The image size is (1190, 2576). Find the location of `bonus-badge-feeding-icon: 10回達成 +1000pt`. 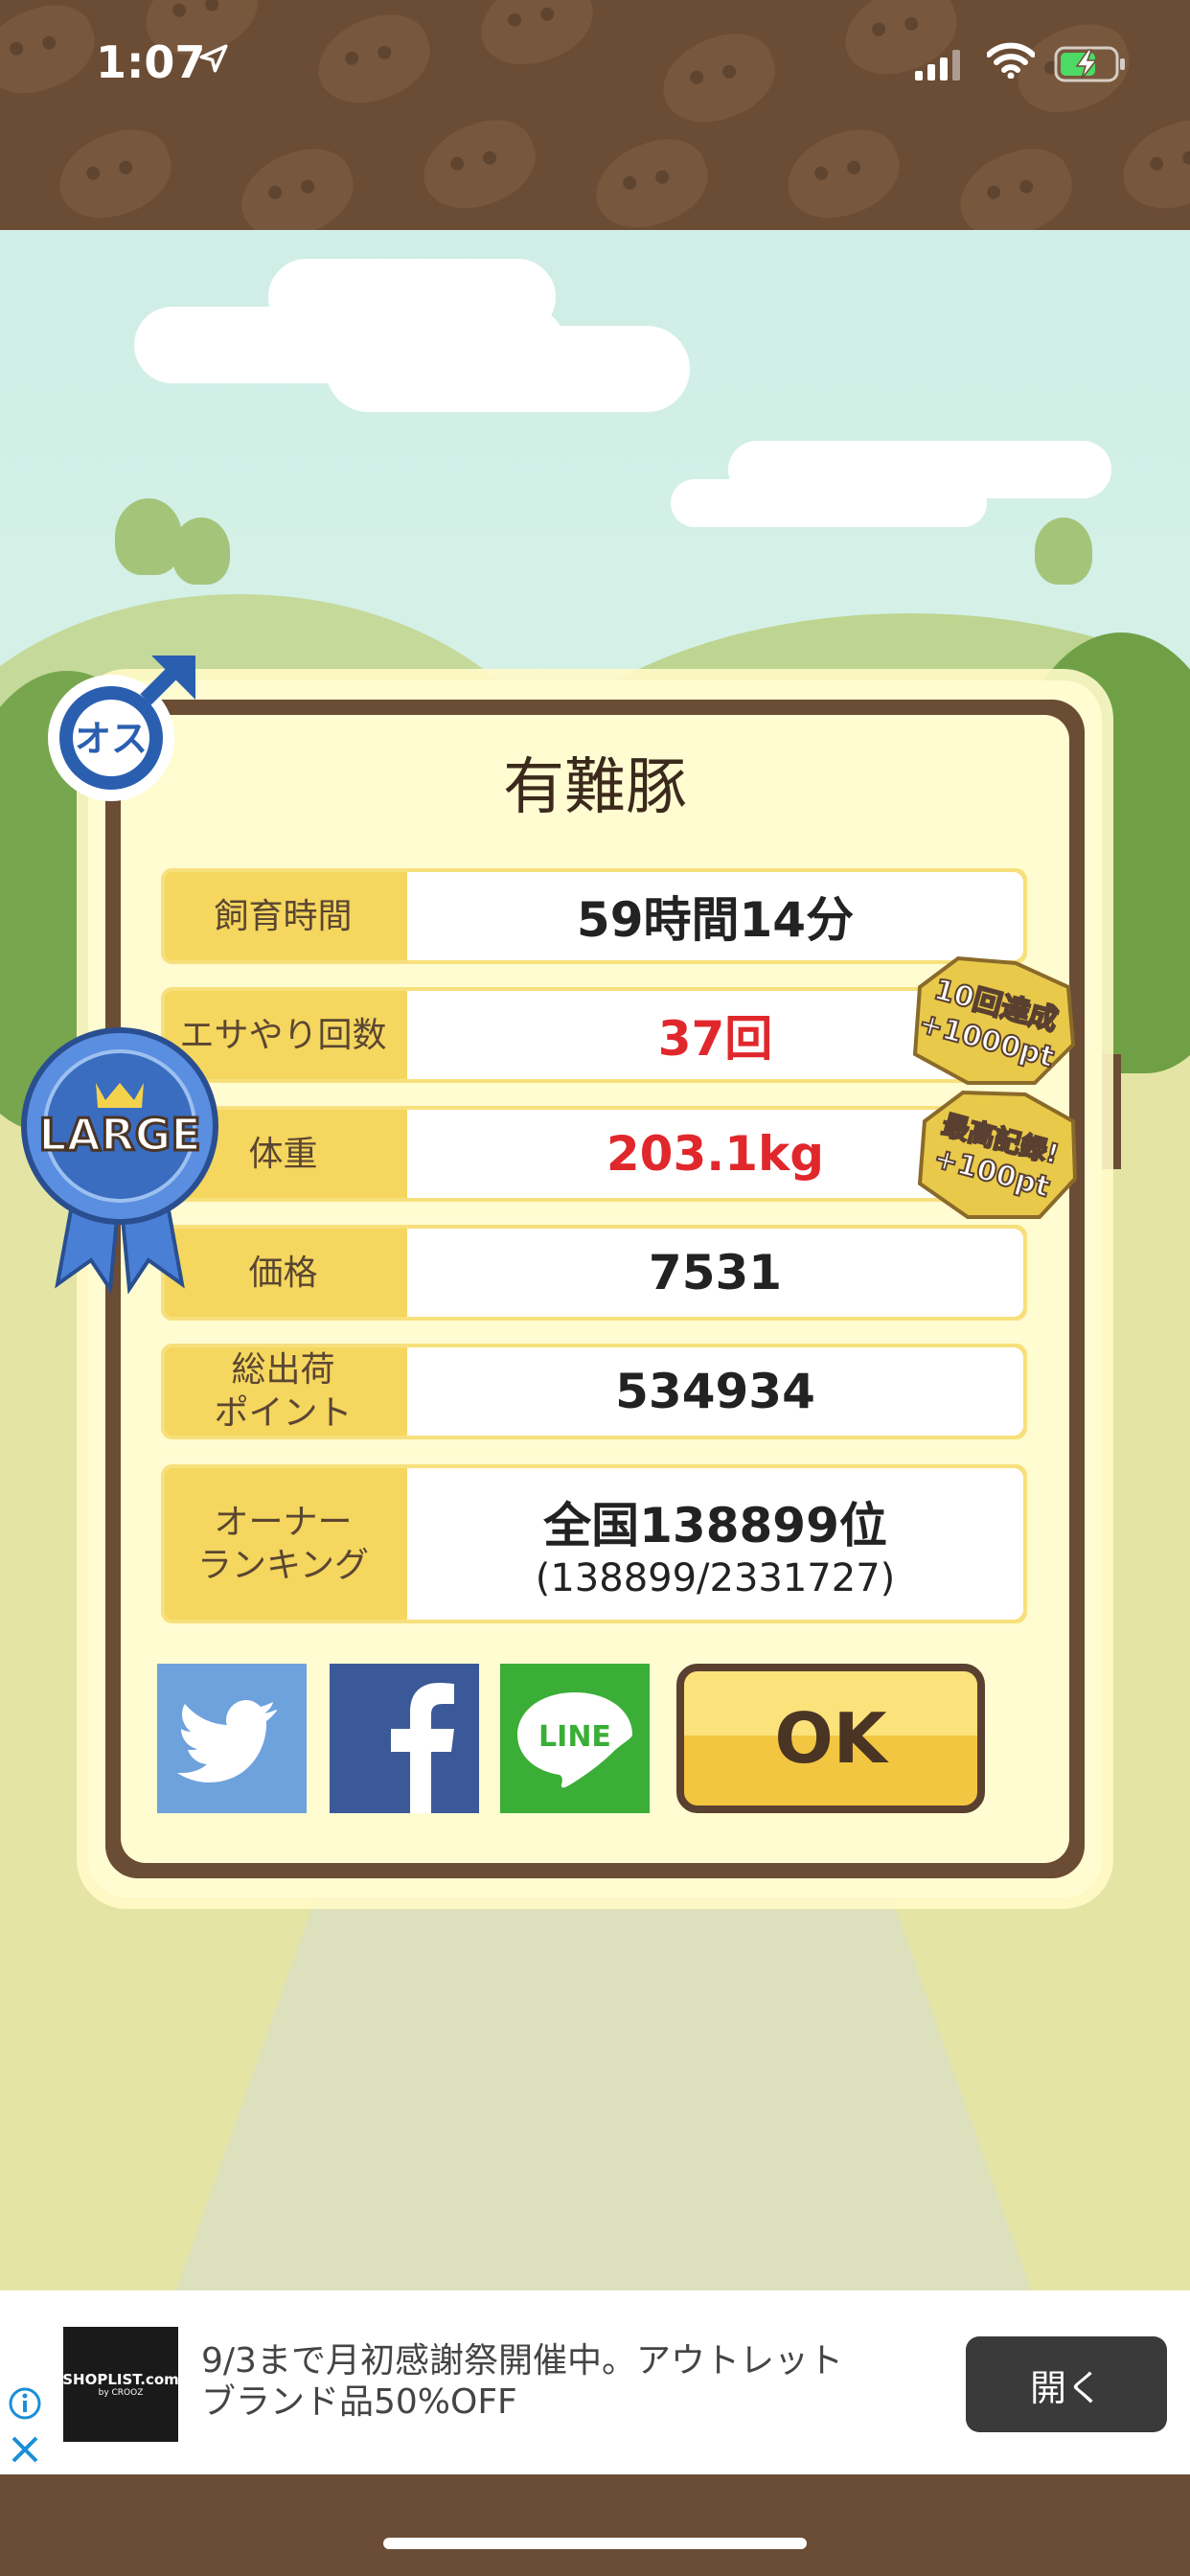

bonus-badge-feeding-icon: 10回達成 +1000pt is located at coordinates (994, 1020).